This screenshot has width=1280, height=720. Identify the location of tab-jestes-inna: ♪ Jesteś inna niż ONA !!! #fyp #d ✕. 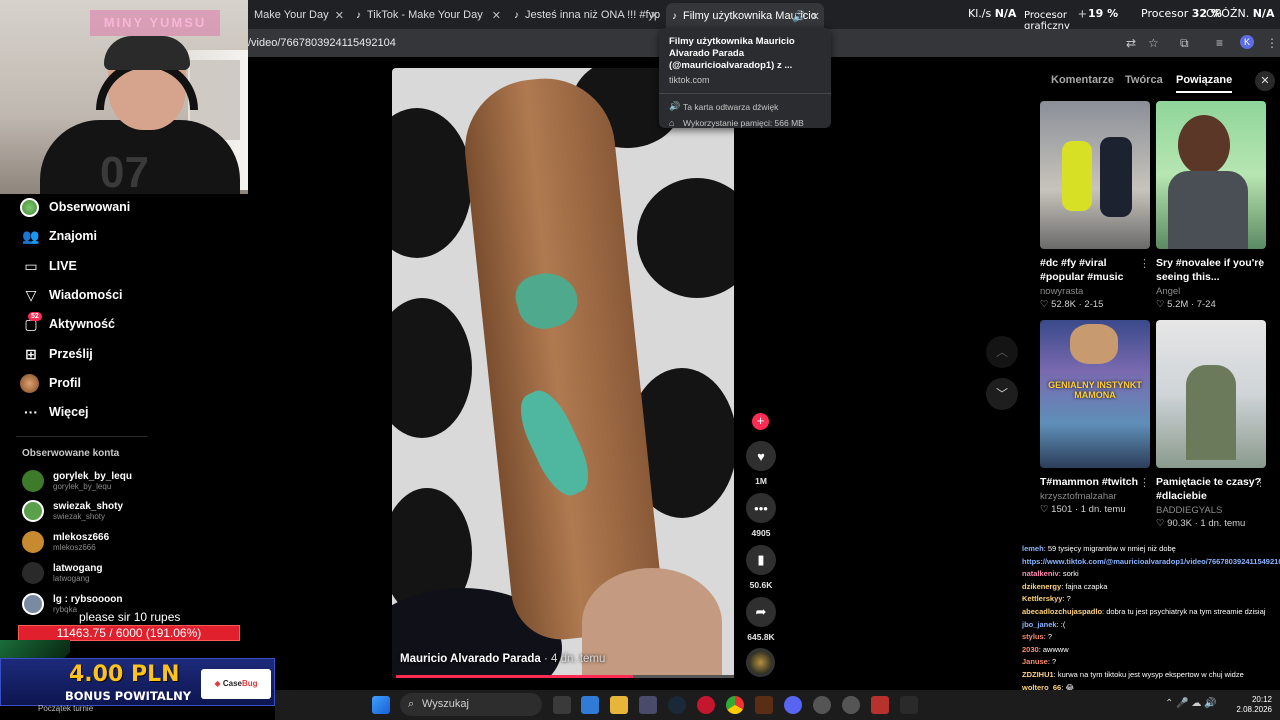
(585, 15).